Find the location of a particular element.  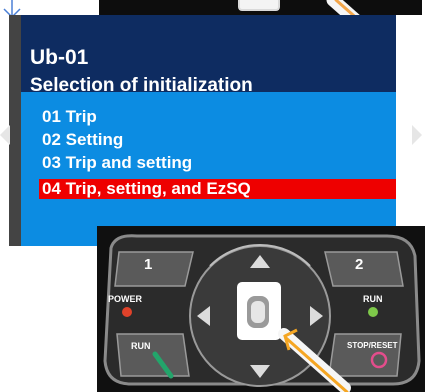

menu-option: 02 Setting is located at coordinates (82, 140).